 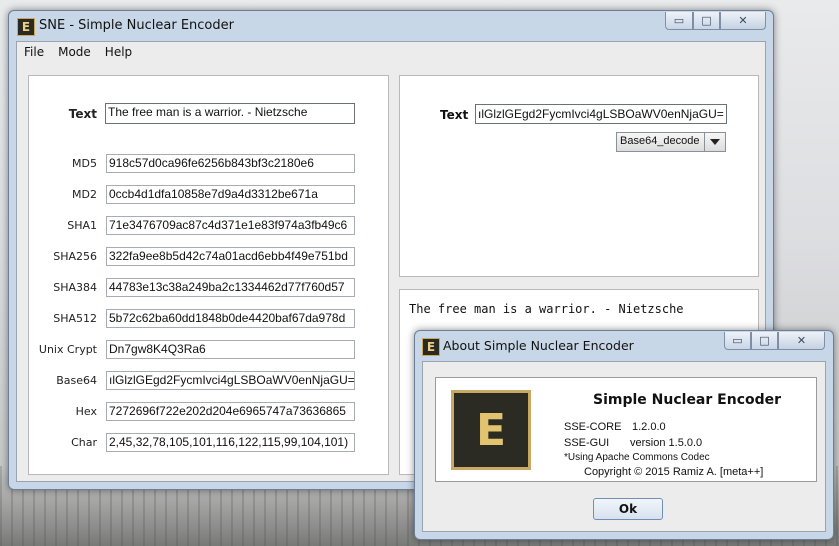 What do you see at coordinates (230, 225) in the screenshot?
I see `sha1-field: 71e3476709ac87c4d371e1e83f974a3fb49c6` at bounding box center [230, 225].